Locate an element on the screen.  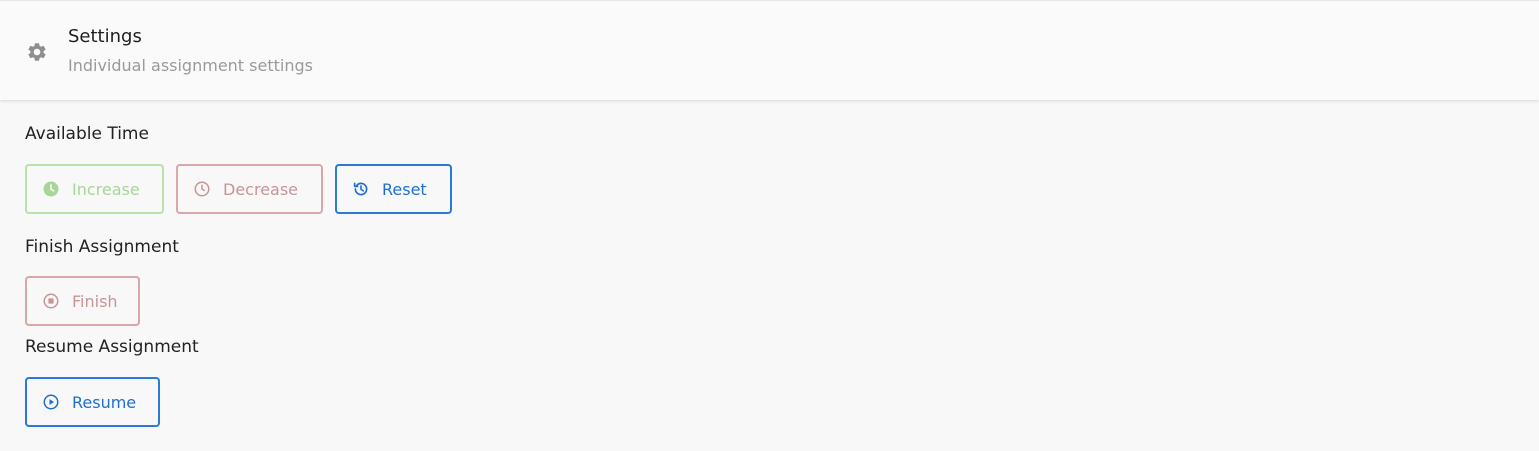
decrease-label: Decrease is located at coordinates (261, 189).